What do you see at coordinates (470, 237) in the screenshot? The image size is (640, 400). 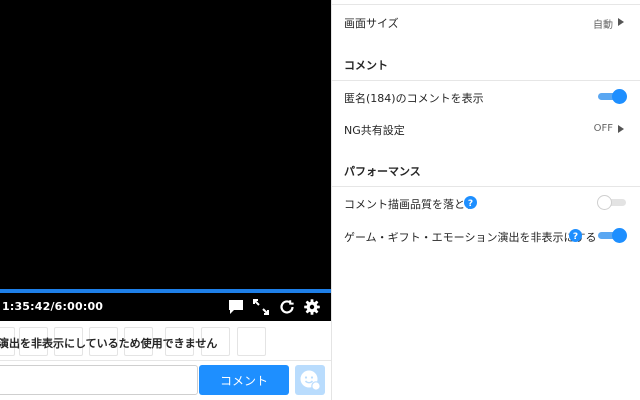 I see `setting-label: ゲーム・ギフト・エモーション演出を非表示にする` at bounding box center [470, 237].